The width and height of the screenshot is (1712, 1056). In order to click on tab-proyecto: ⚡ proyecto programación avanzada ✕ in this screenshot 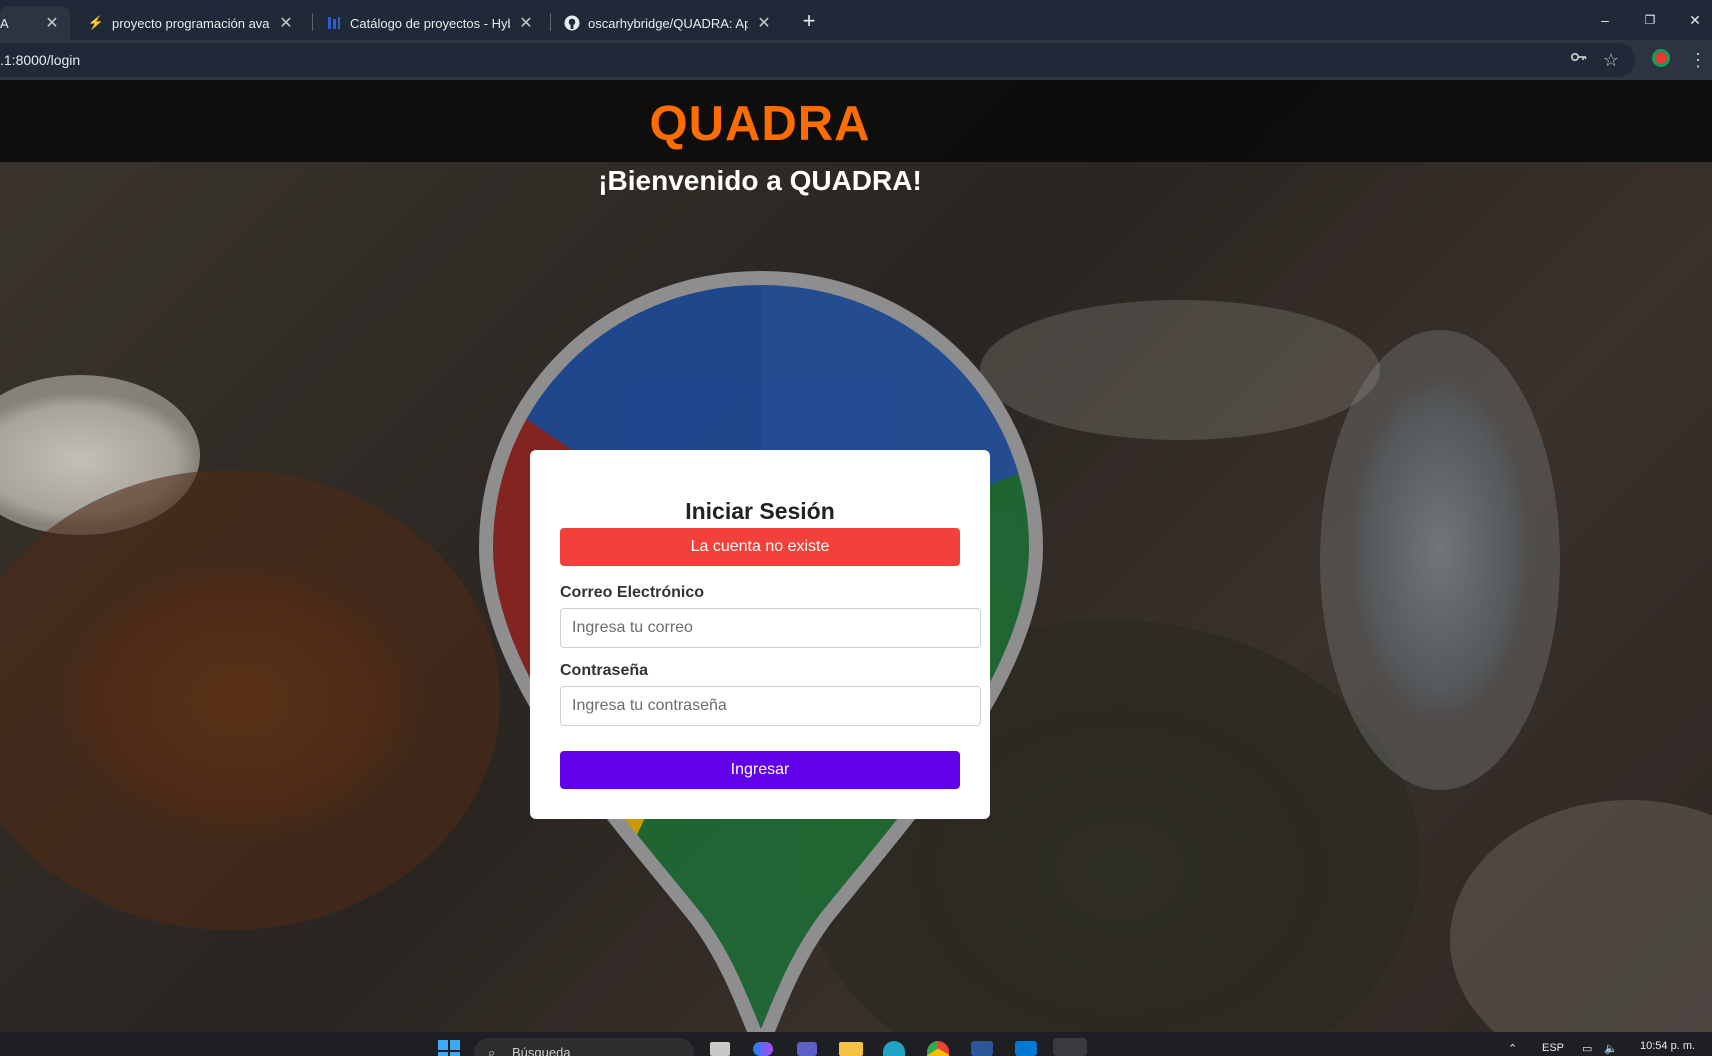, I will do `click(191, 23)`.